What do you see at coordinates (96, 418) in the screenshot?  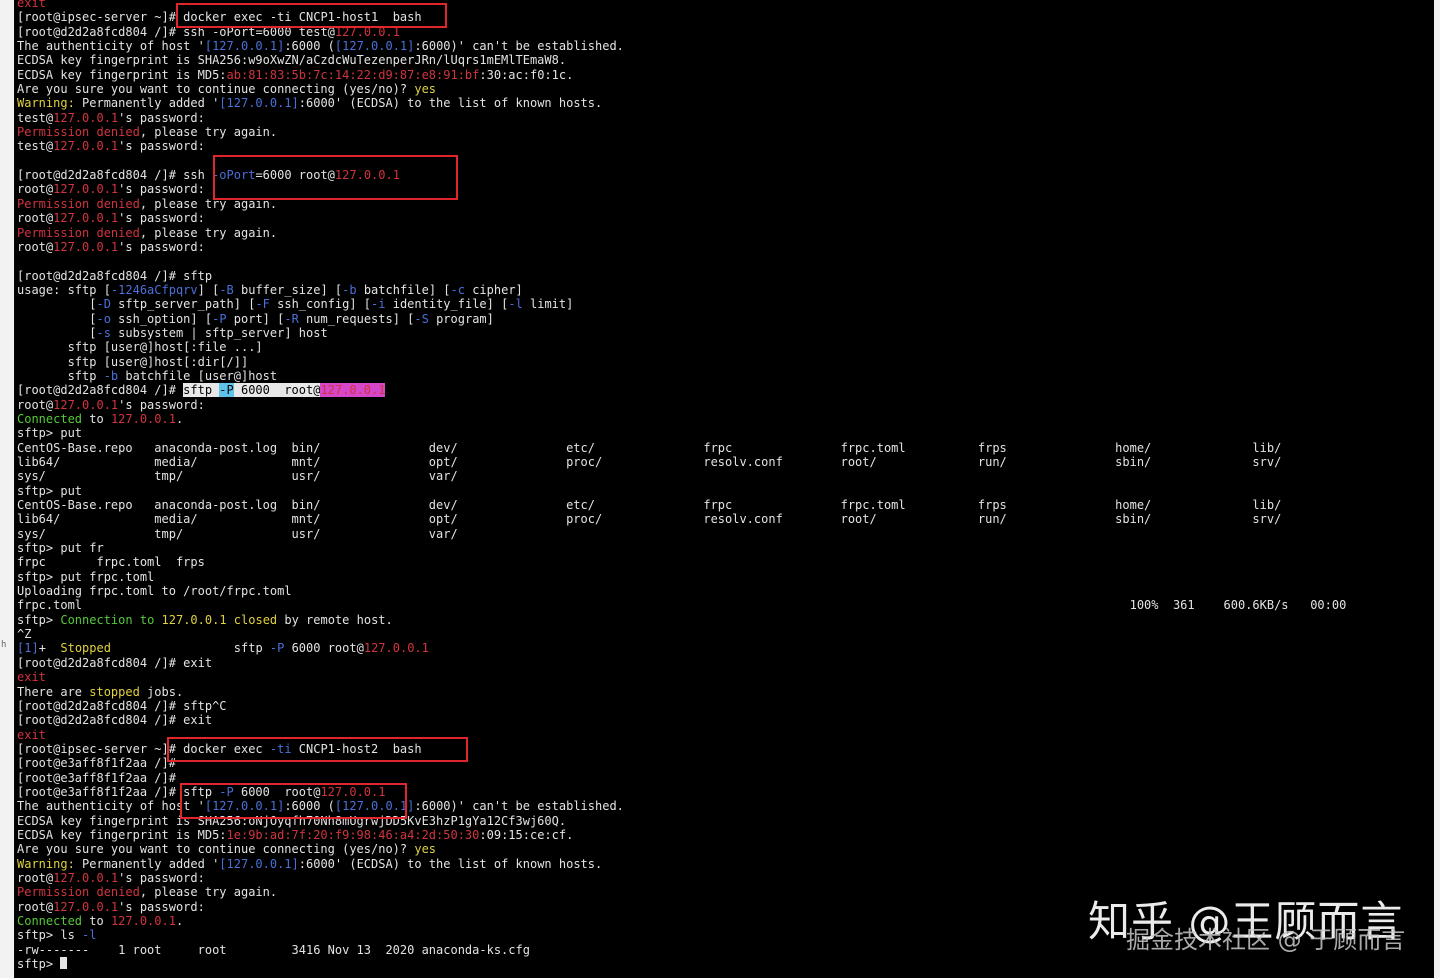 I see `terminal-text: to` at bounding box center [96, 418].